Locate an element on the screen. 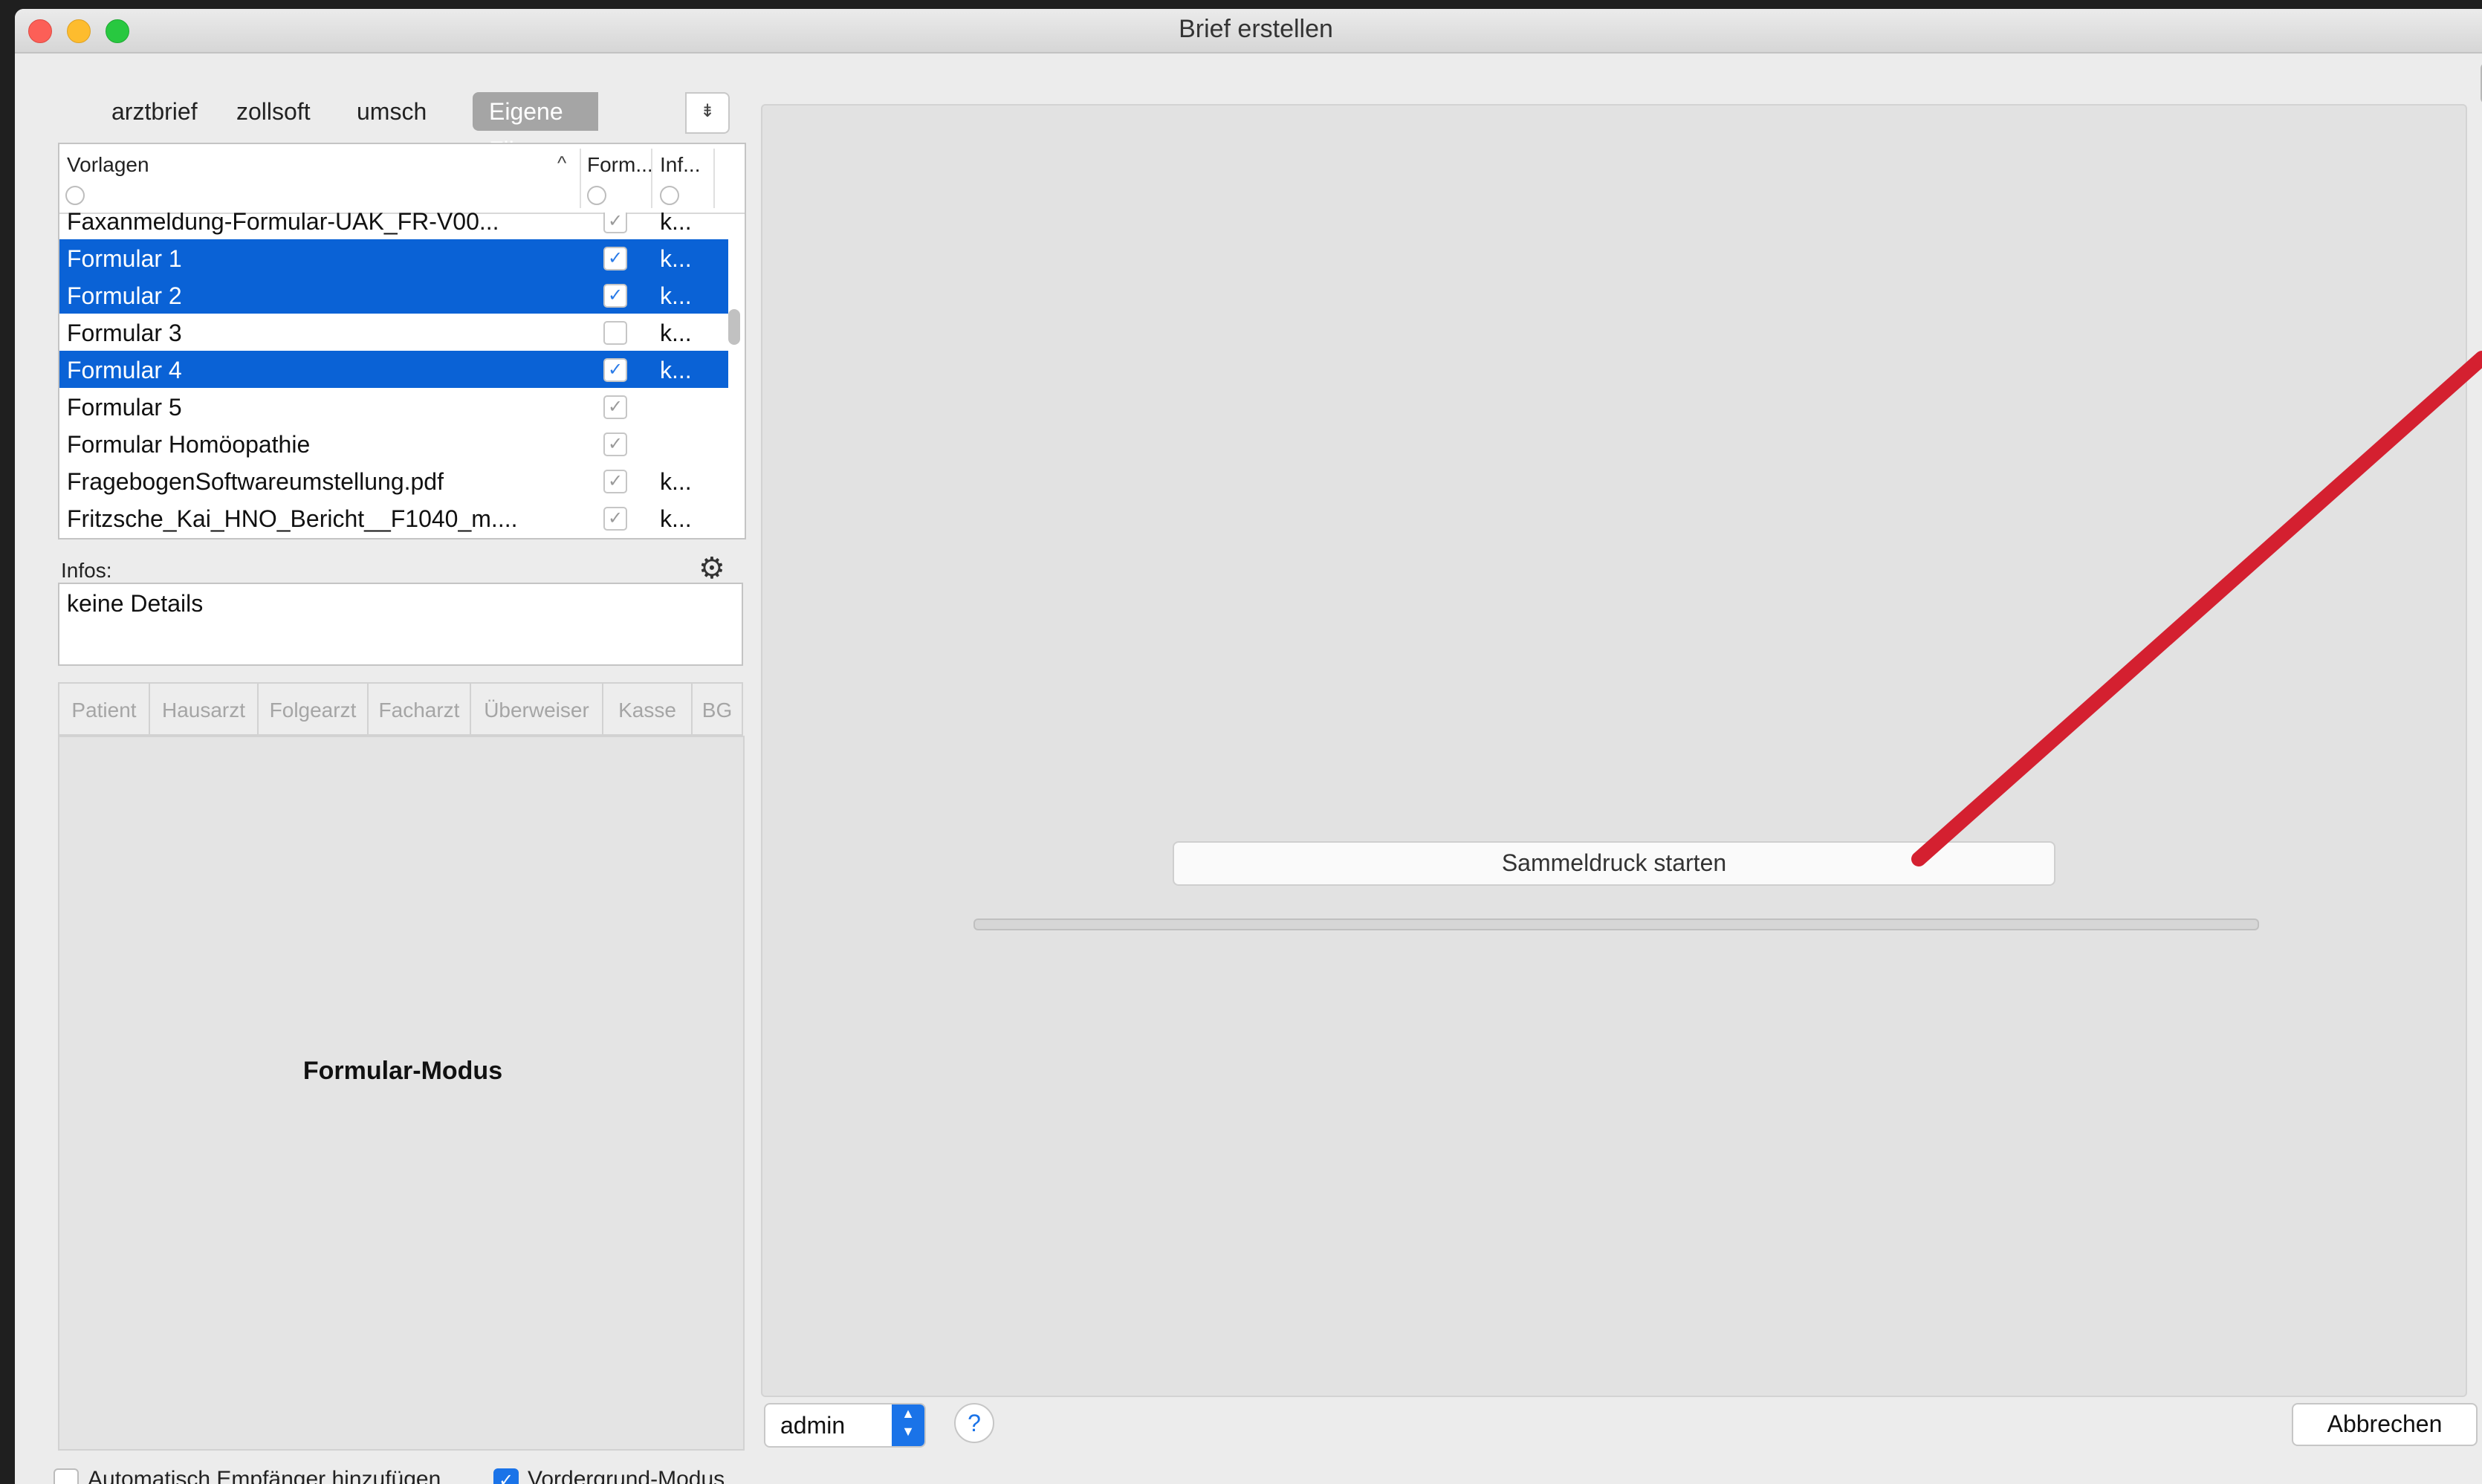 The width and height of the screenshot is (2482, 1484). annotation-arrow is located at coordinates (2196, 609).